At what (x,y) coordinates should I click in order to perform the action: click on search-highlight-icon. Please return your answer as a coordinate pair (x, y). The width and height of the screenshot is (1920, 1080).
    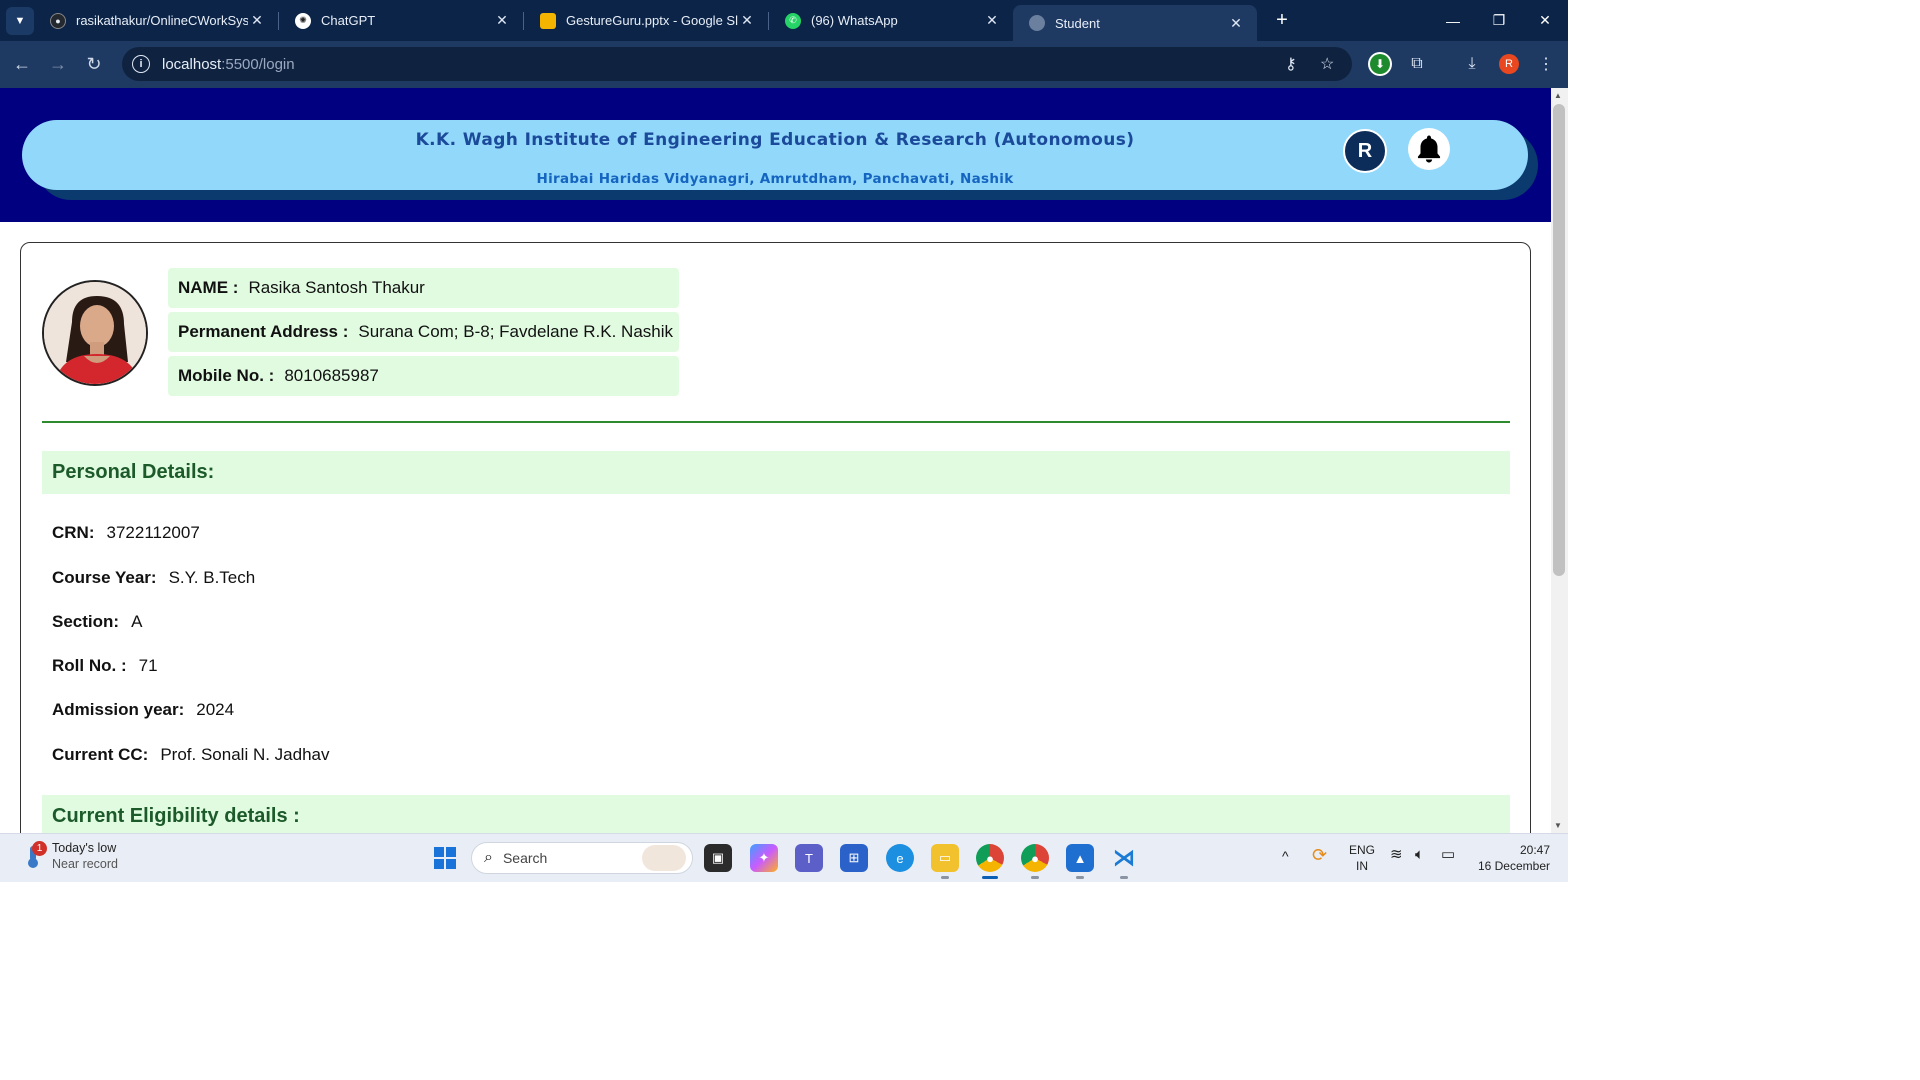
    Looking at the image, I should click on (664, 858).